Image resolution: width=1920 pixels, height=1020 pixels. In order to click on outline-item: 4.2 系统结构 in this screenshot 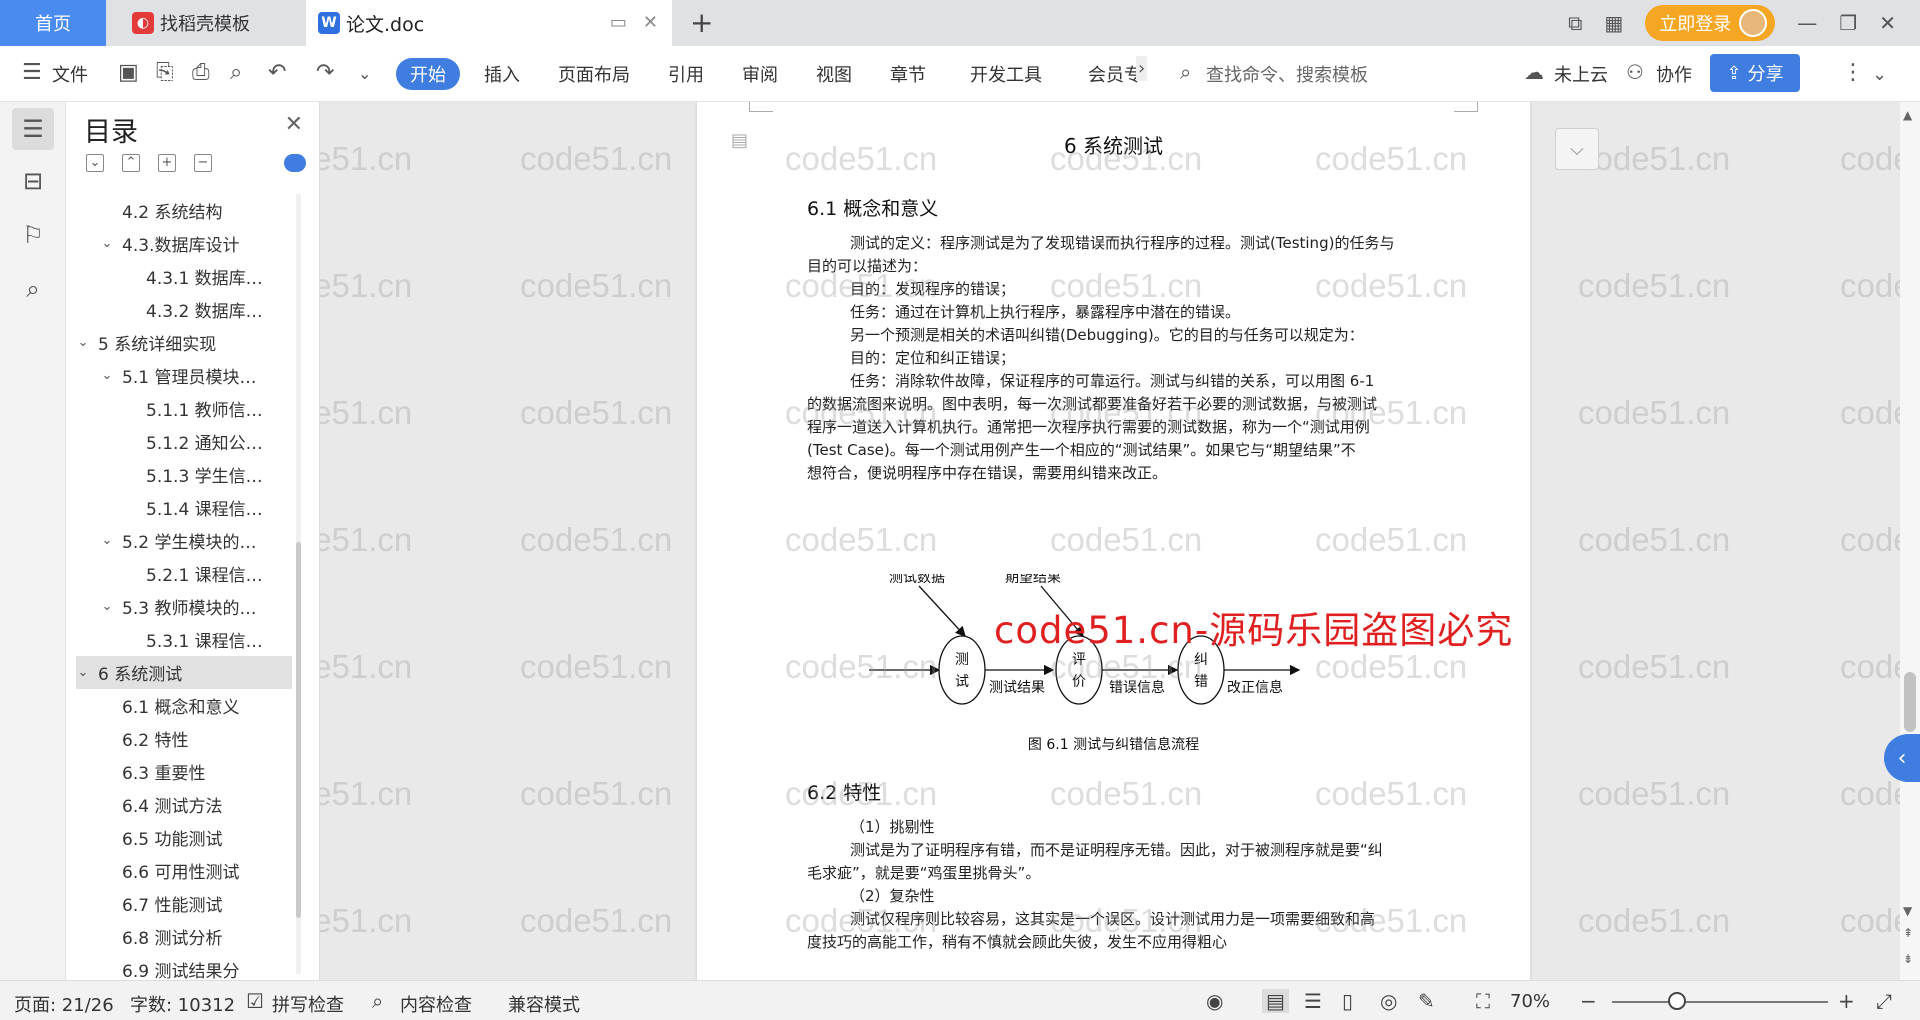, I will do `click(184, 210)`.